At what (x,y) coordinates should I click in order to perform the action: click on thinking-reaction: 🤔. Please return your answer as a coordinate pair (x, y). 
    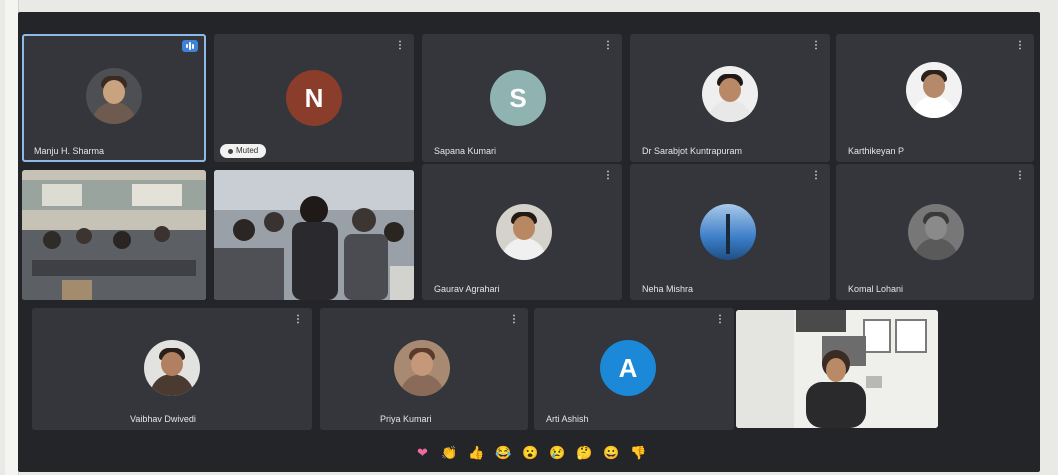
    Looking at the image, I should click on (584, 452).